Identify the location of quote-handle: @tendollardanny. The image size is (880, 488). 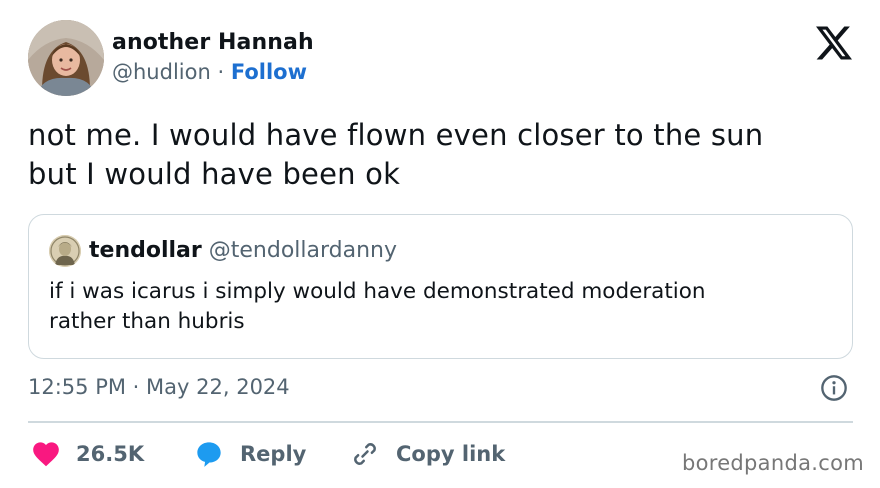
(303, 250).